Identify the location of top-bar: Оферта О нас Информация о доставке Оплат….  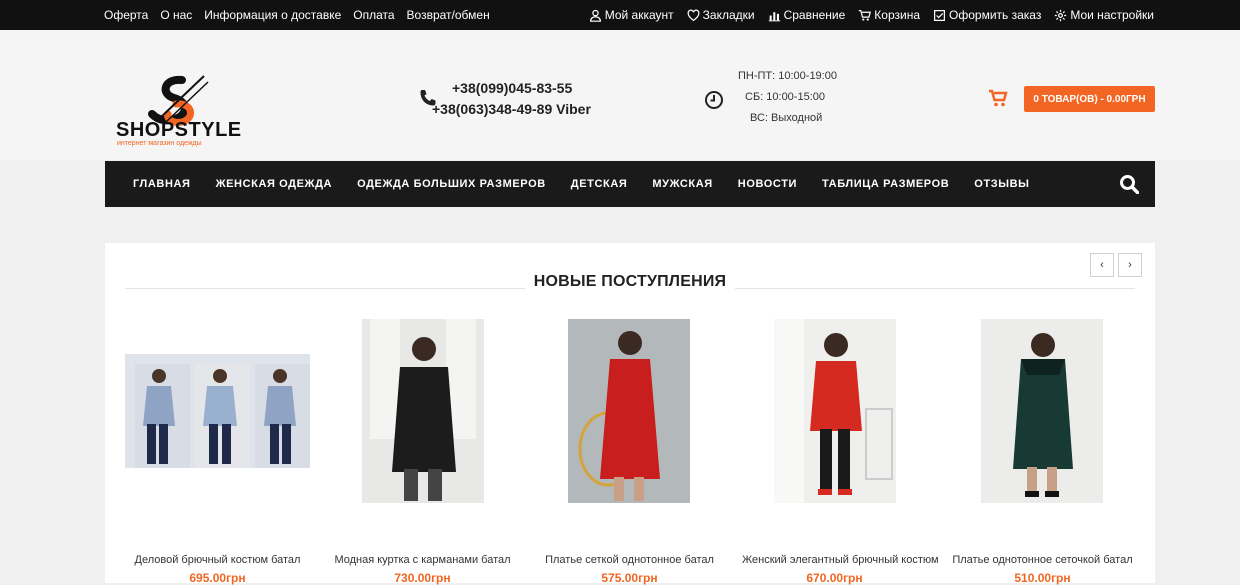
(620, 15).